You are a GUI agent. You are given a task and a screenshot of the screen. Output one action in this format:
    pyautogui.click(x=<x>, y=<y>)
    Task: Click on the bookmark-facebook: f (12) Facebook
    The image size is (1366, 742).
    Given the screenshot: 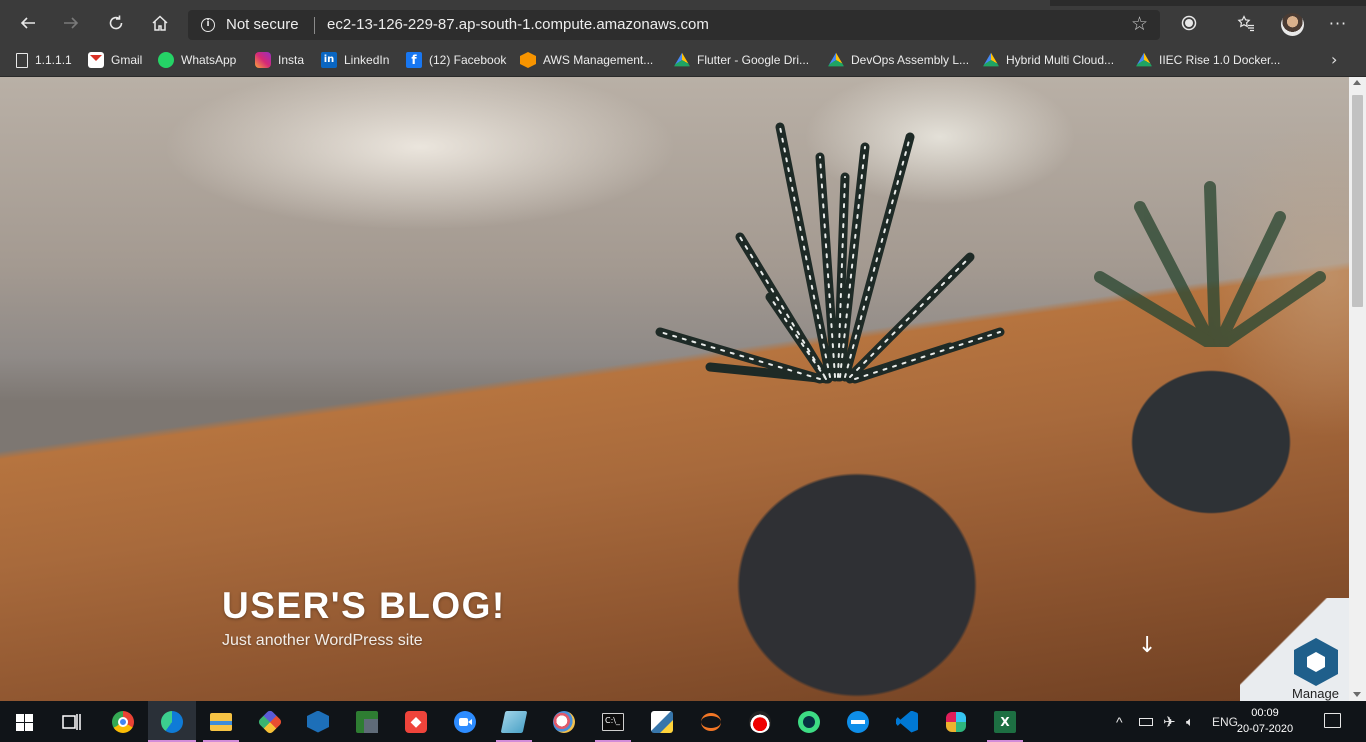 What is the action you would take?
    pyautogui.click(x=456, y=60)
    